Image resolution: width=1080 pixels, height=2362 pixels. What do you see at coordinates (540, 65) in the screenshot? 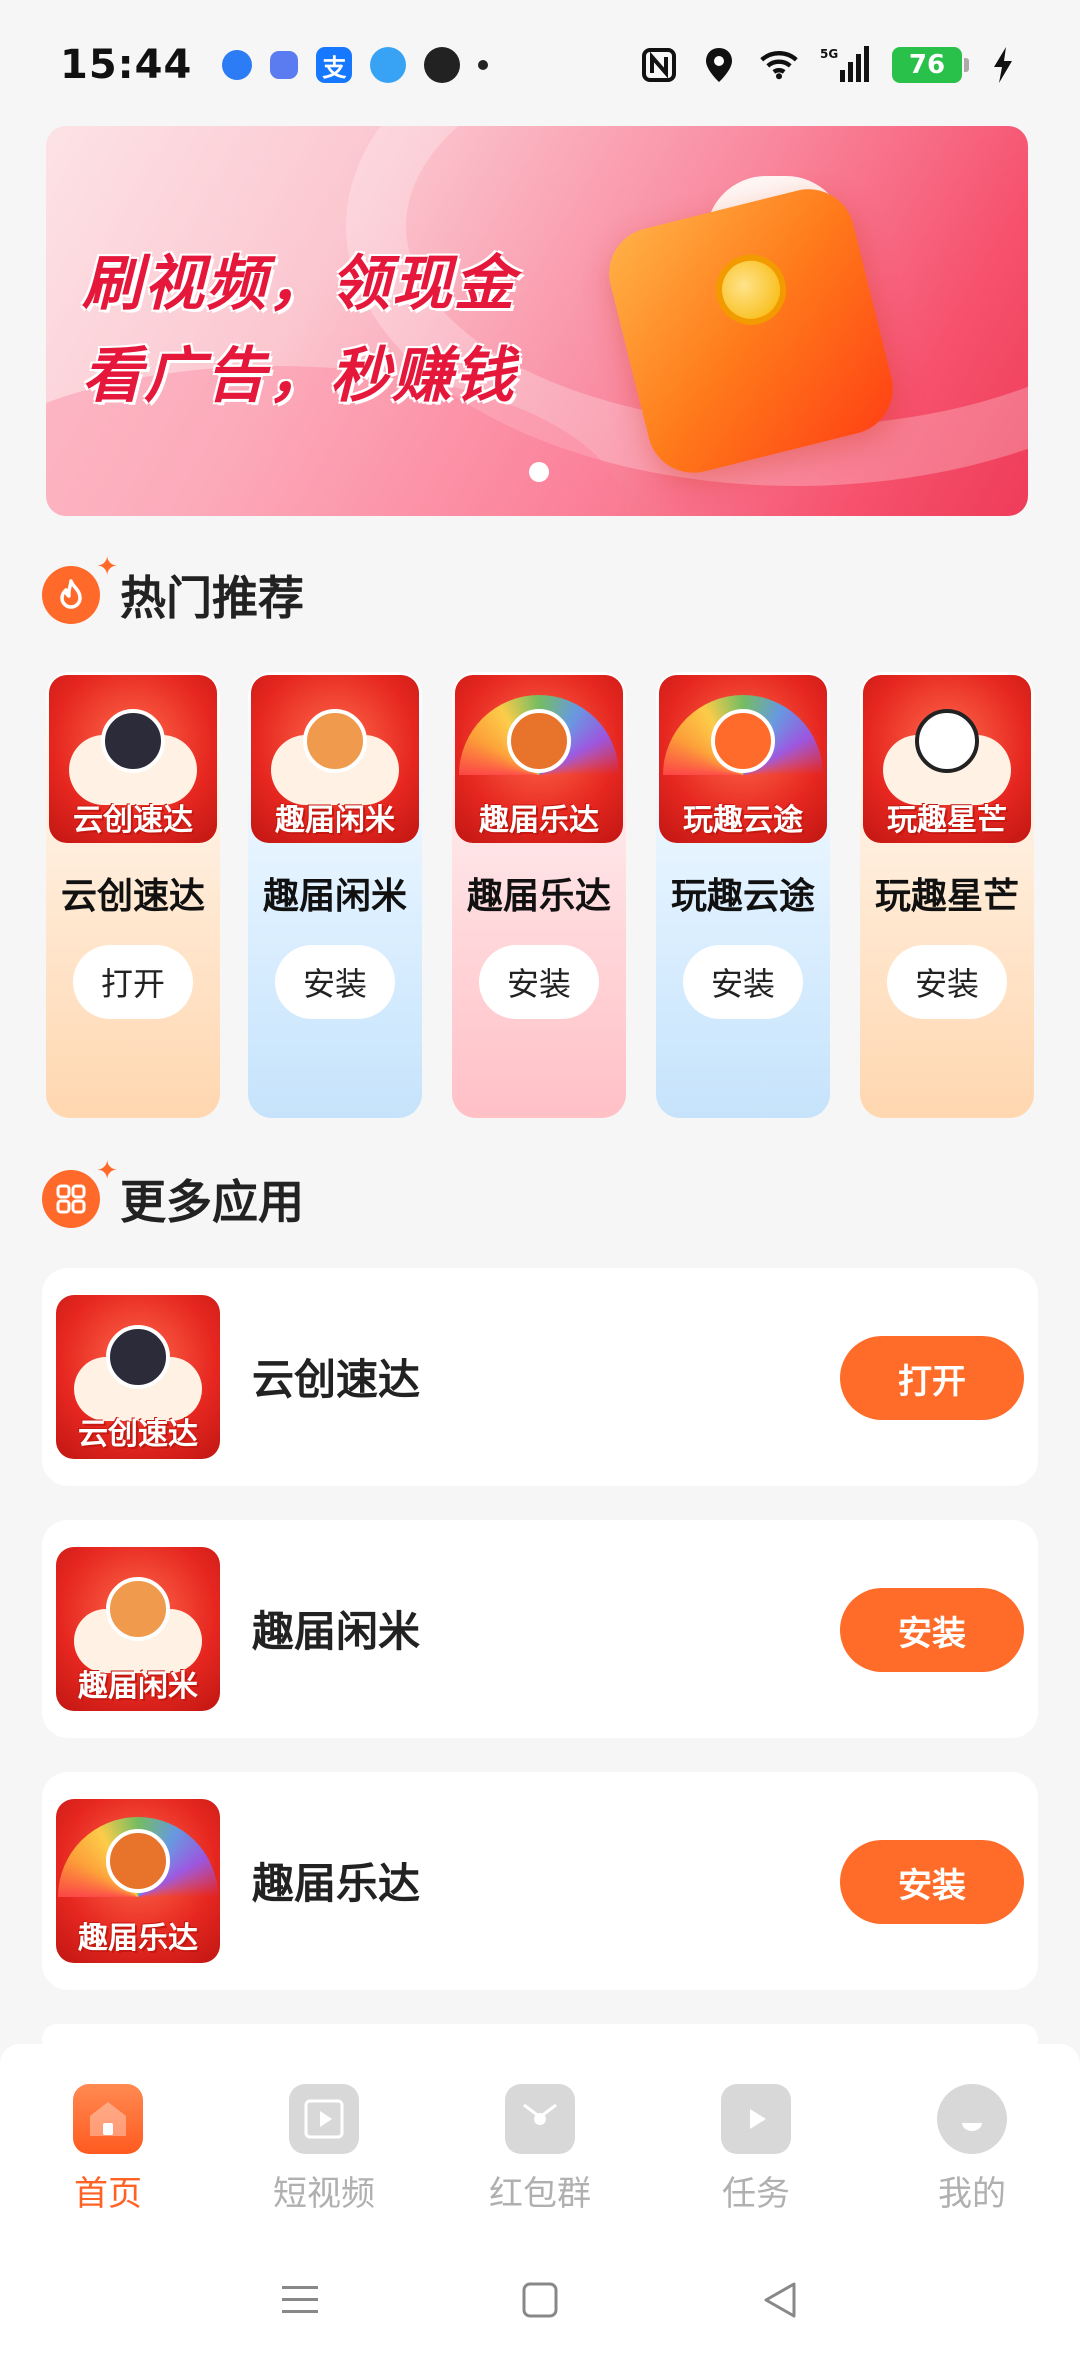
I see `status-bar: 15:44 支 5G 76` at bounding box center [540, 65].